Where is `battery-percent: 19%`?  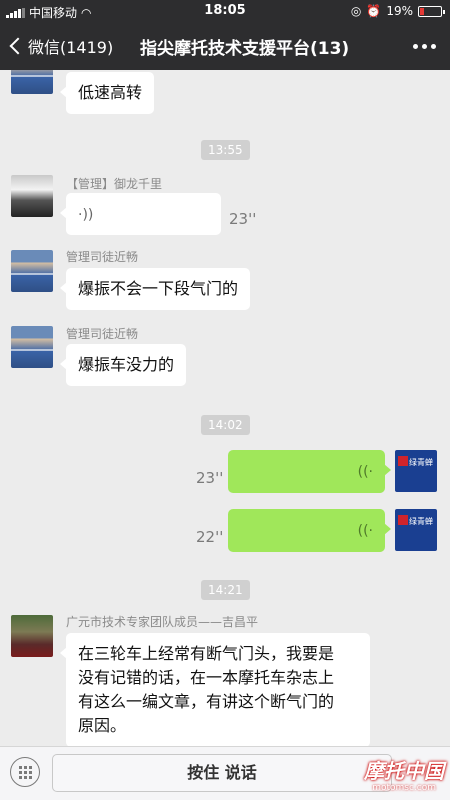 battery-percent: 19% is located at coordinates (399, 11).